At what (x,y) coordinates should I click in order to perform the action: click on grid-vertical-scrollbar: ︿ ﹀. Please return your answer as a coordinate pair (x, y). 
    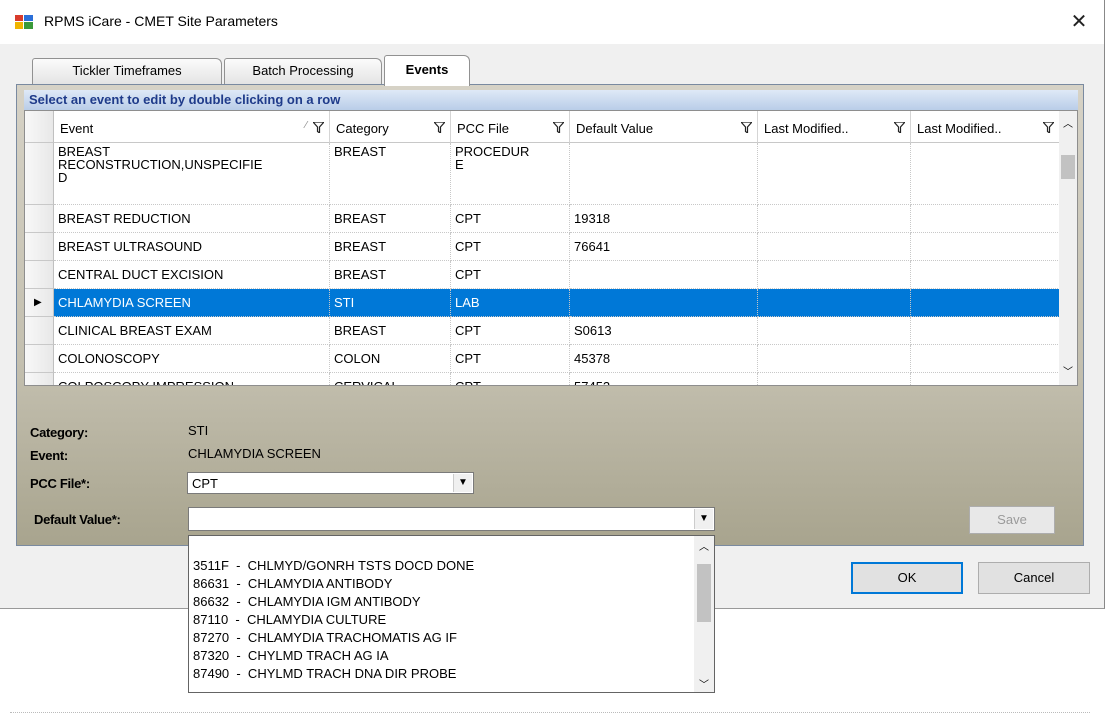
    Looking at the image, I should click on (1068, 248).